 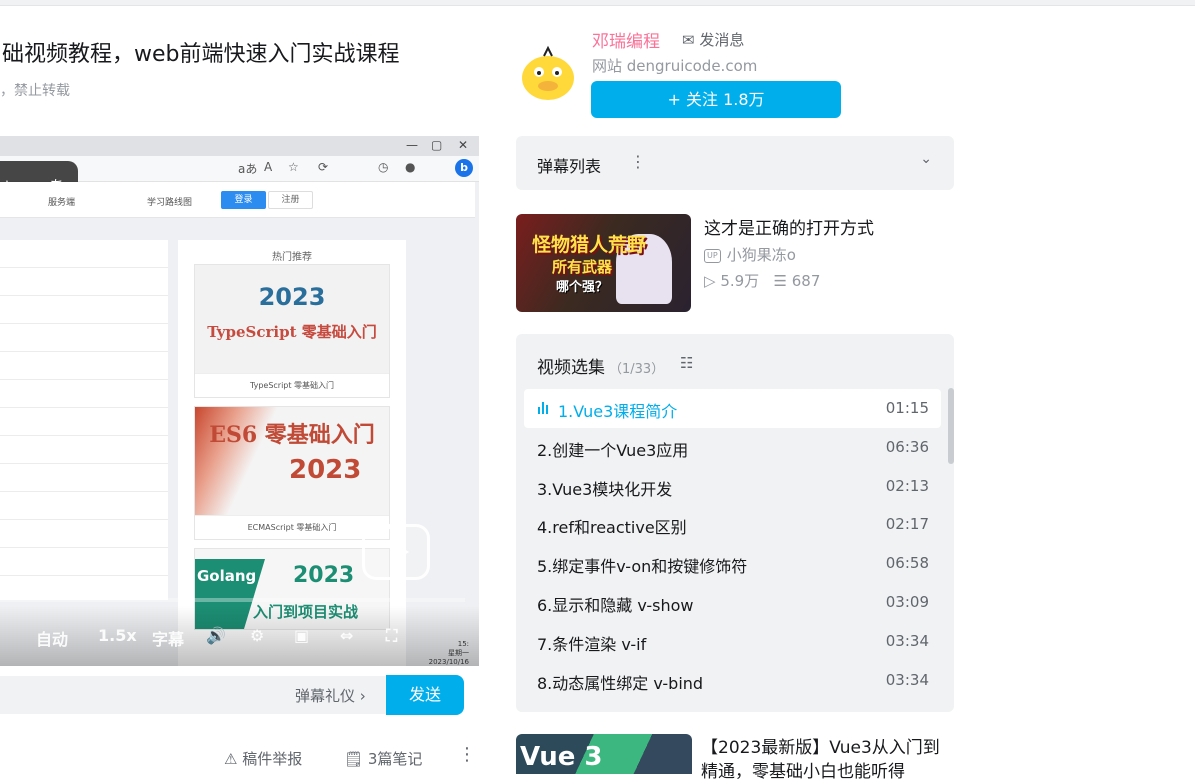 What do you see at coordinates (561, 757) in the screenshot?
I see `thumb-word: Vue 3` at bounding box center [561, 757].